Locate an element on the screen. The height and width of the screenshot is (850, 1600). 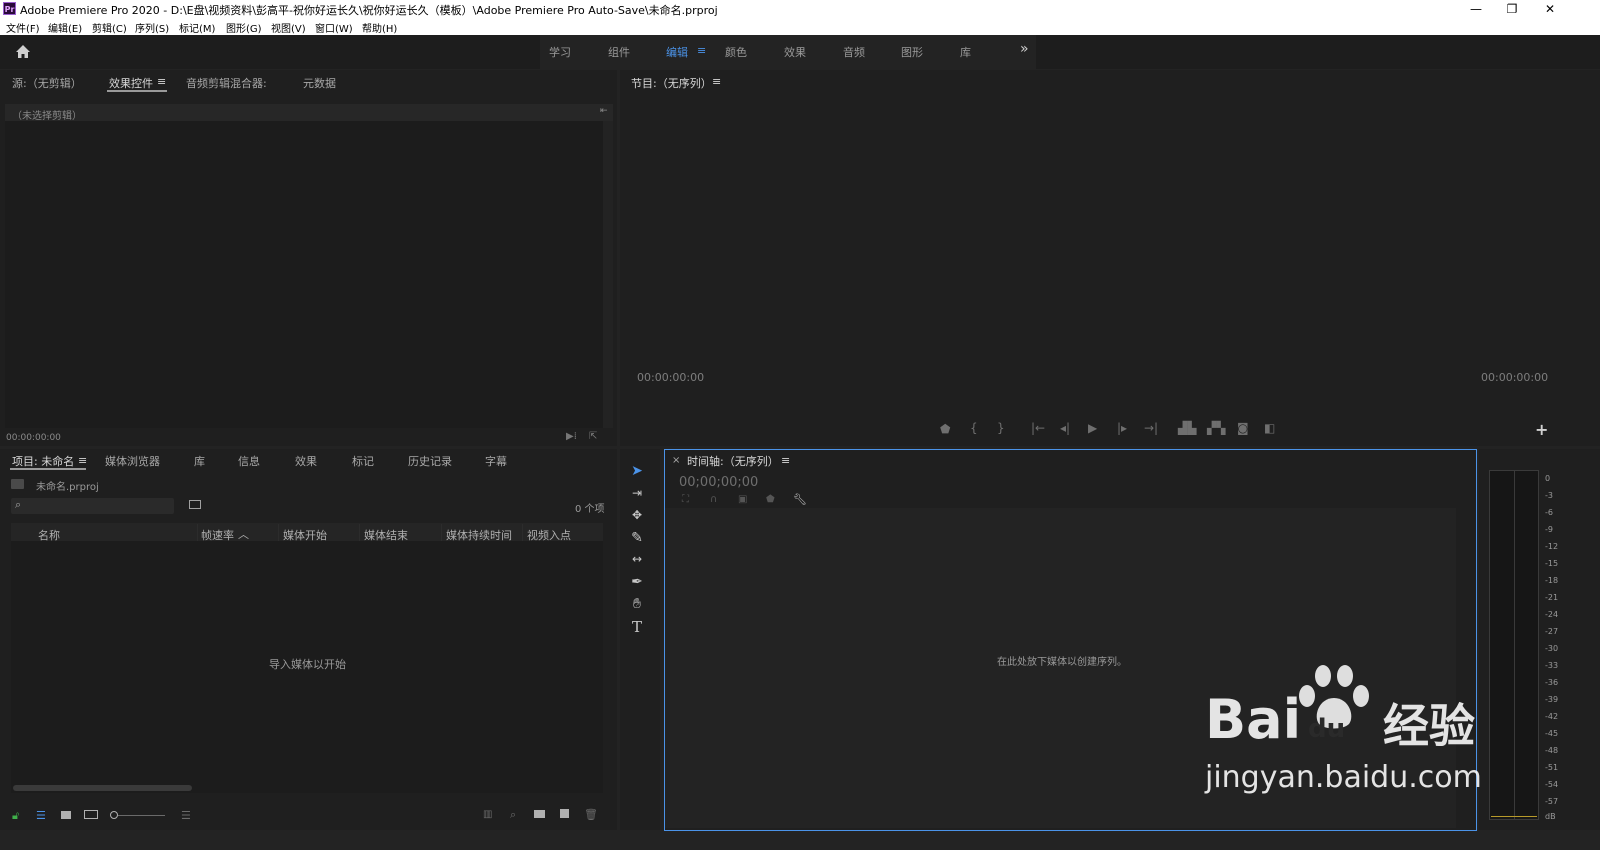
more-workspaces-icon: » is located at coordinates (1024, 49).